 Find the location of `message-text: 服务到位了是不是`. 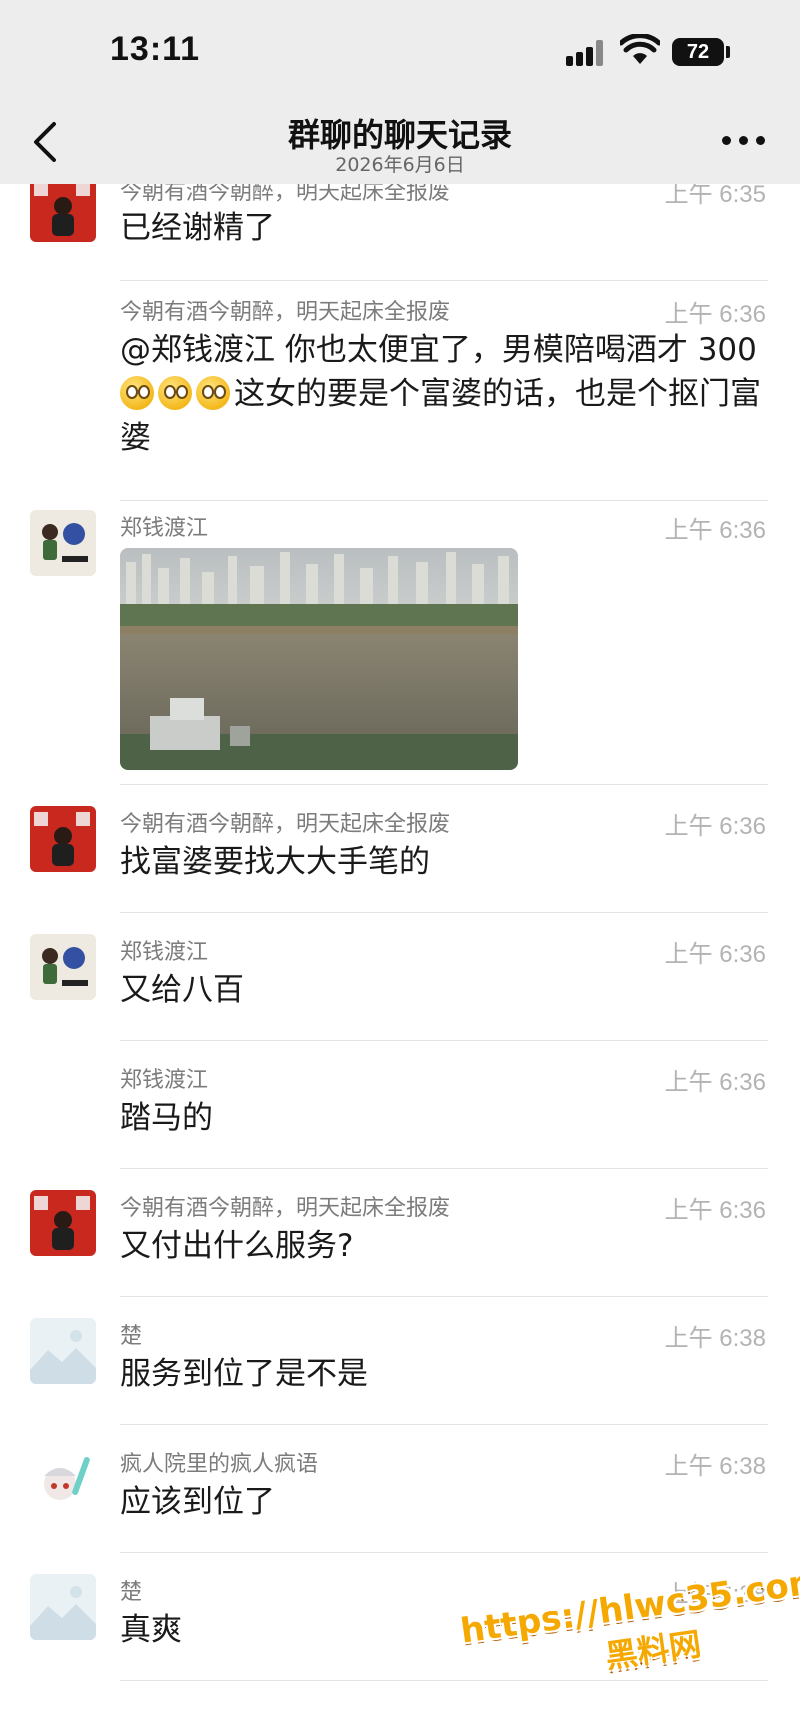

message-text: 服务到位了是不是 is located at coordinates (244, 1374).